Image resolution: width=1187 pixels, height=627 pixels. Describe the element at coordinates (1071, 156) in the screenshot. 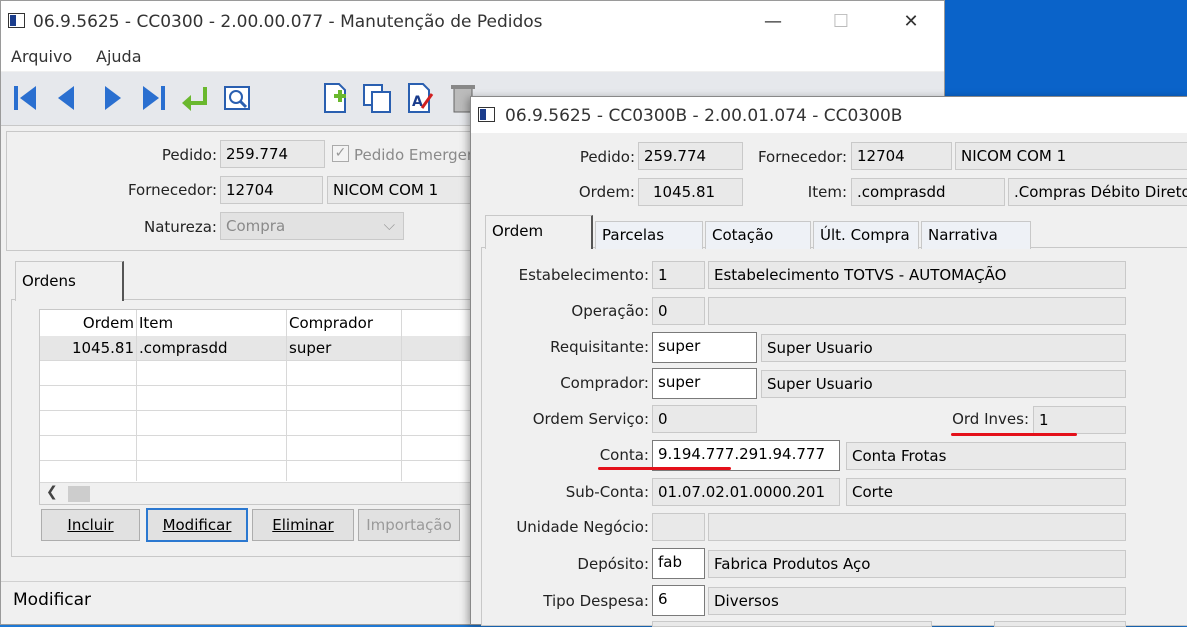

I see `popup-fornecedor-name-field: NICOM COM 1` at that location.